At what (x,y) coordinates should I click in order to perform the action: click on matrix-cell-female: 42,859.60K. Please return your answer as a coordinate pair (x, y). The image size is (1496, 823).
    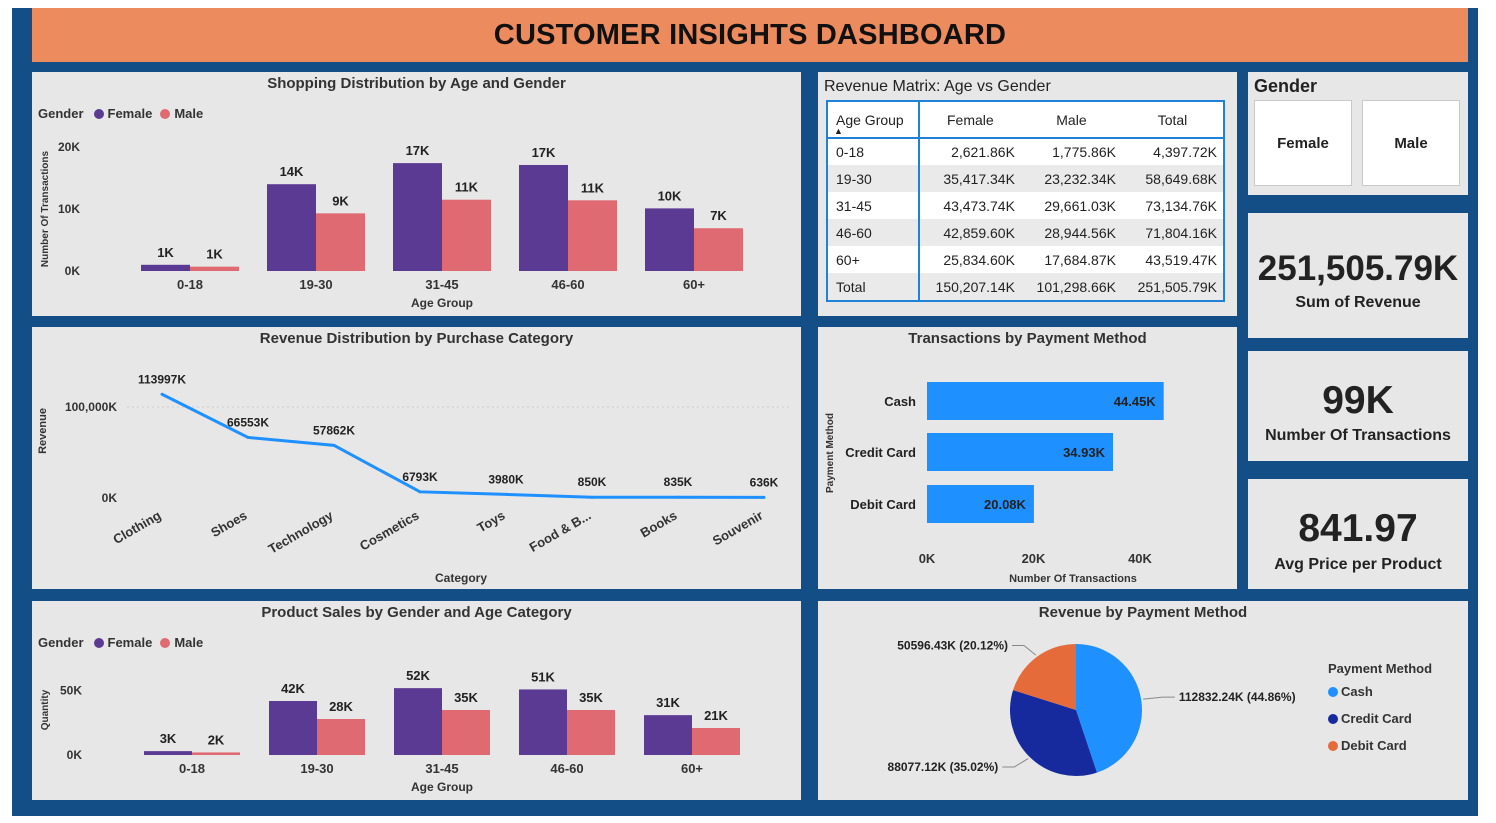
    Looking at the image, I should click on (969, 232).